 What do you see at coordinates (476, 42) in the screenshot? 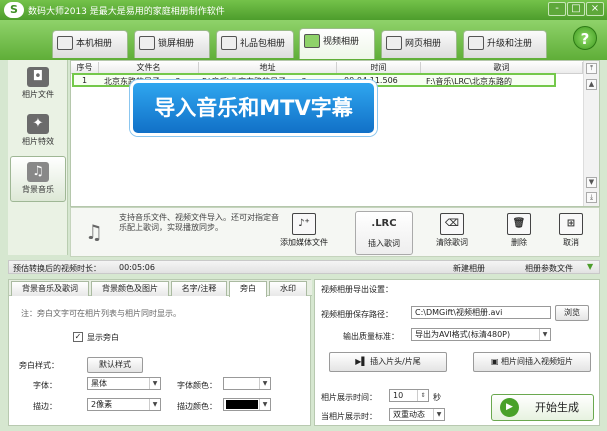
I see `user-icon` at bounding box center [476, 42].